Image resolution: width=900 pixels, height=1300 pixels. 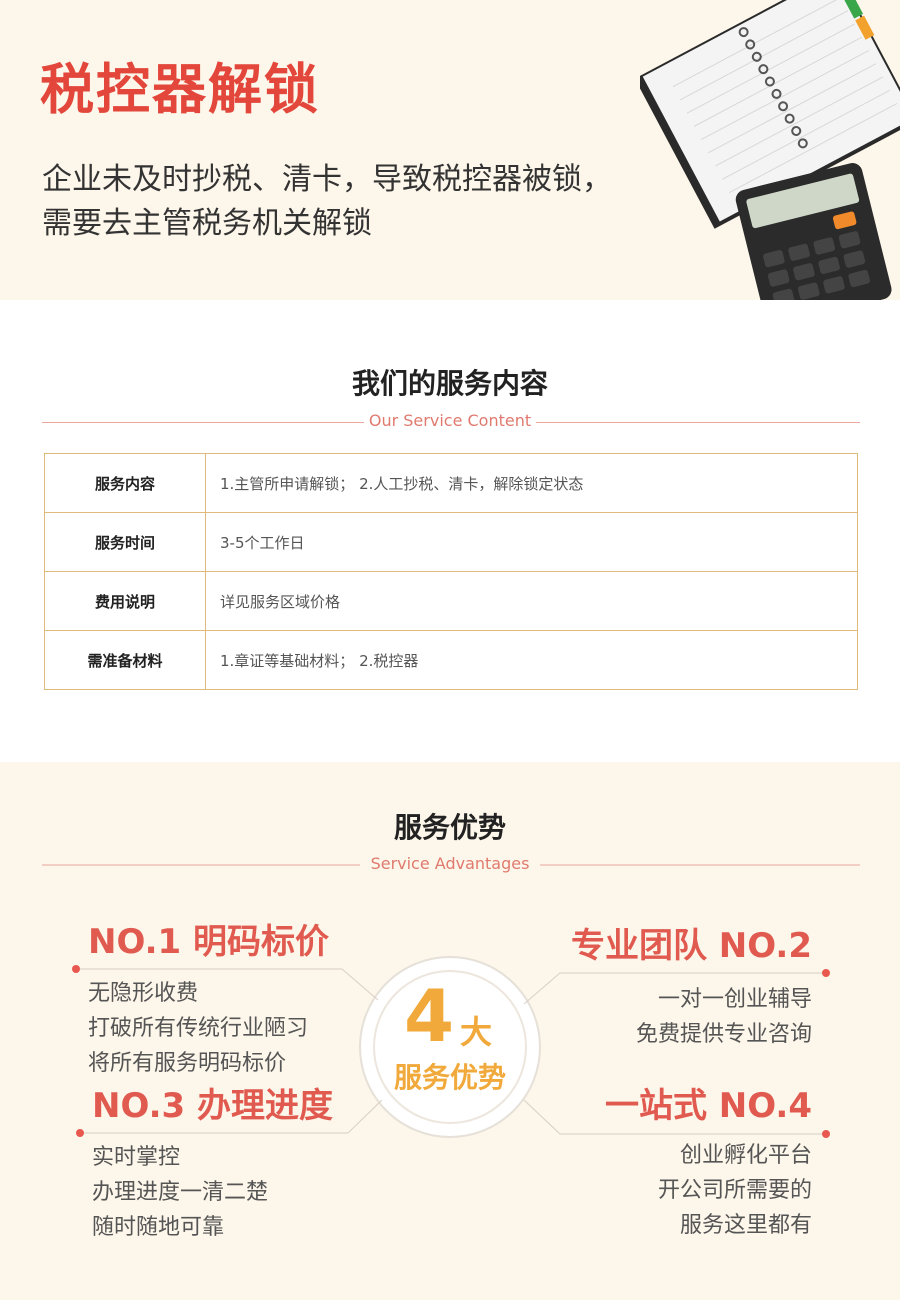 I want to click on table-row: 服务内容 1.主管所申请解锁； 2.人工抄税、清卡，解除锁定状态, so click(x=451, y=483).